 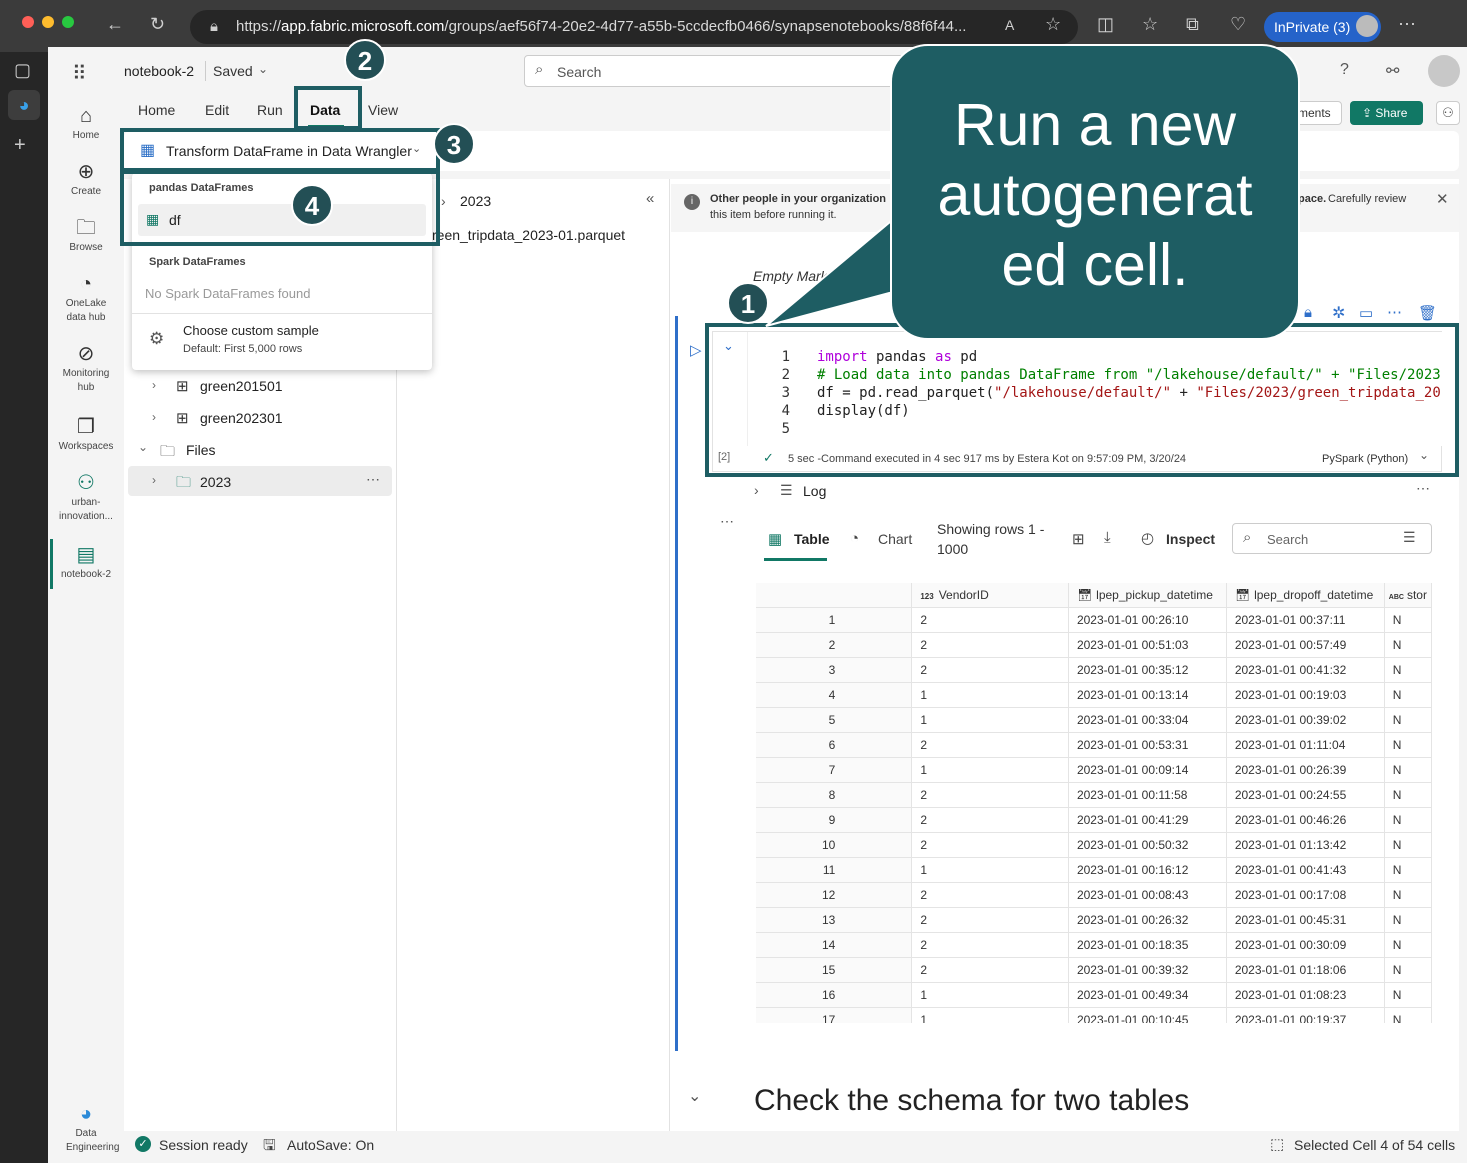 I want to click on collections-icon: ⧉, so click(x=1192, y=24).